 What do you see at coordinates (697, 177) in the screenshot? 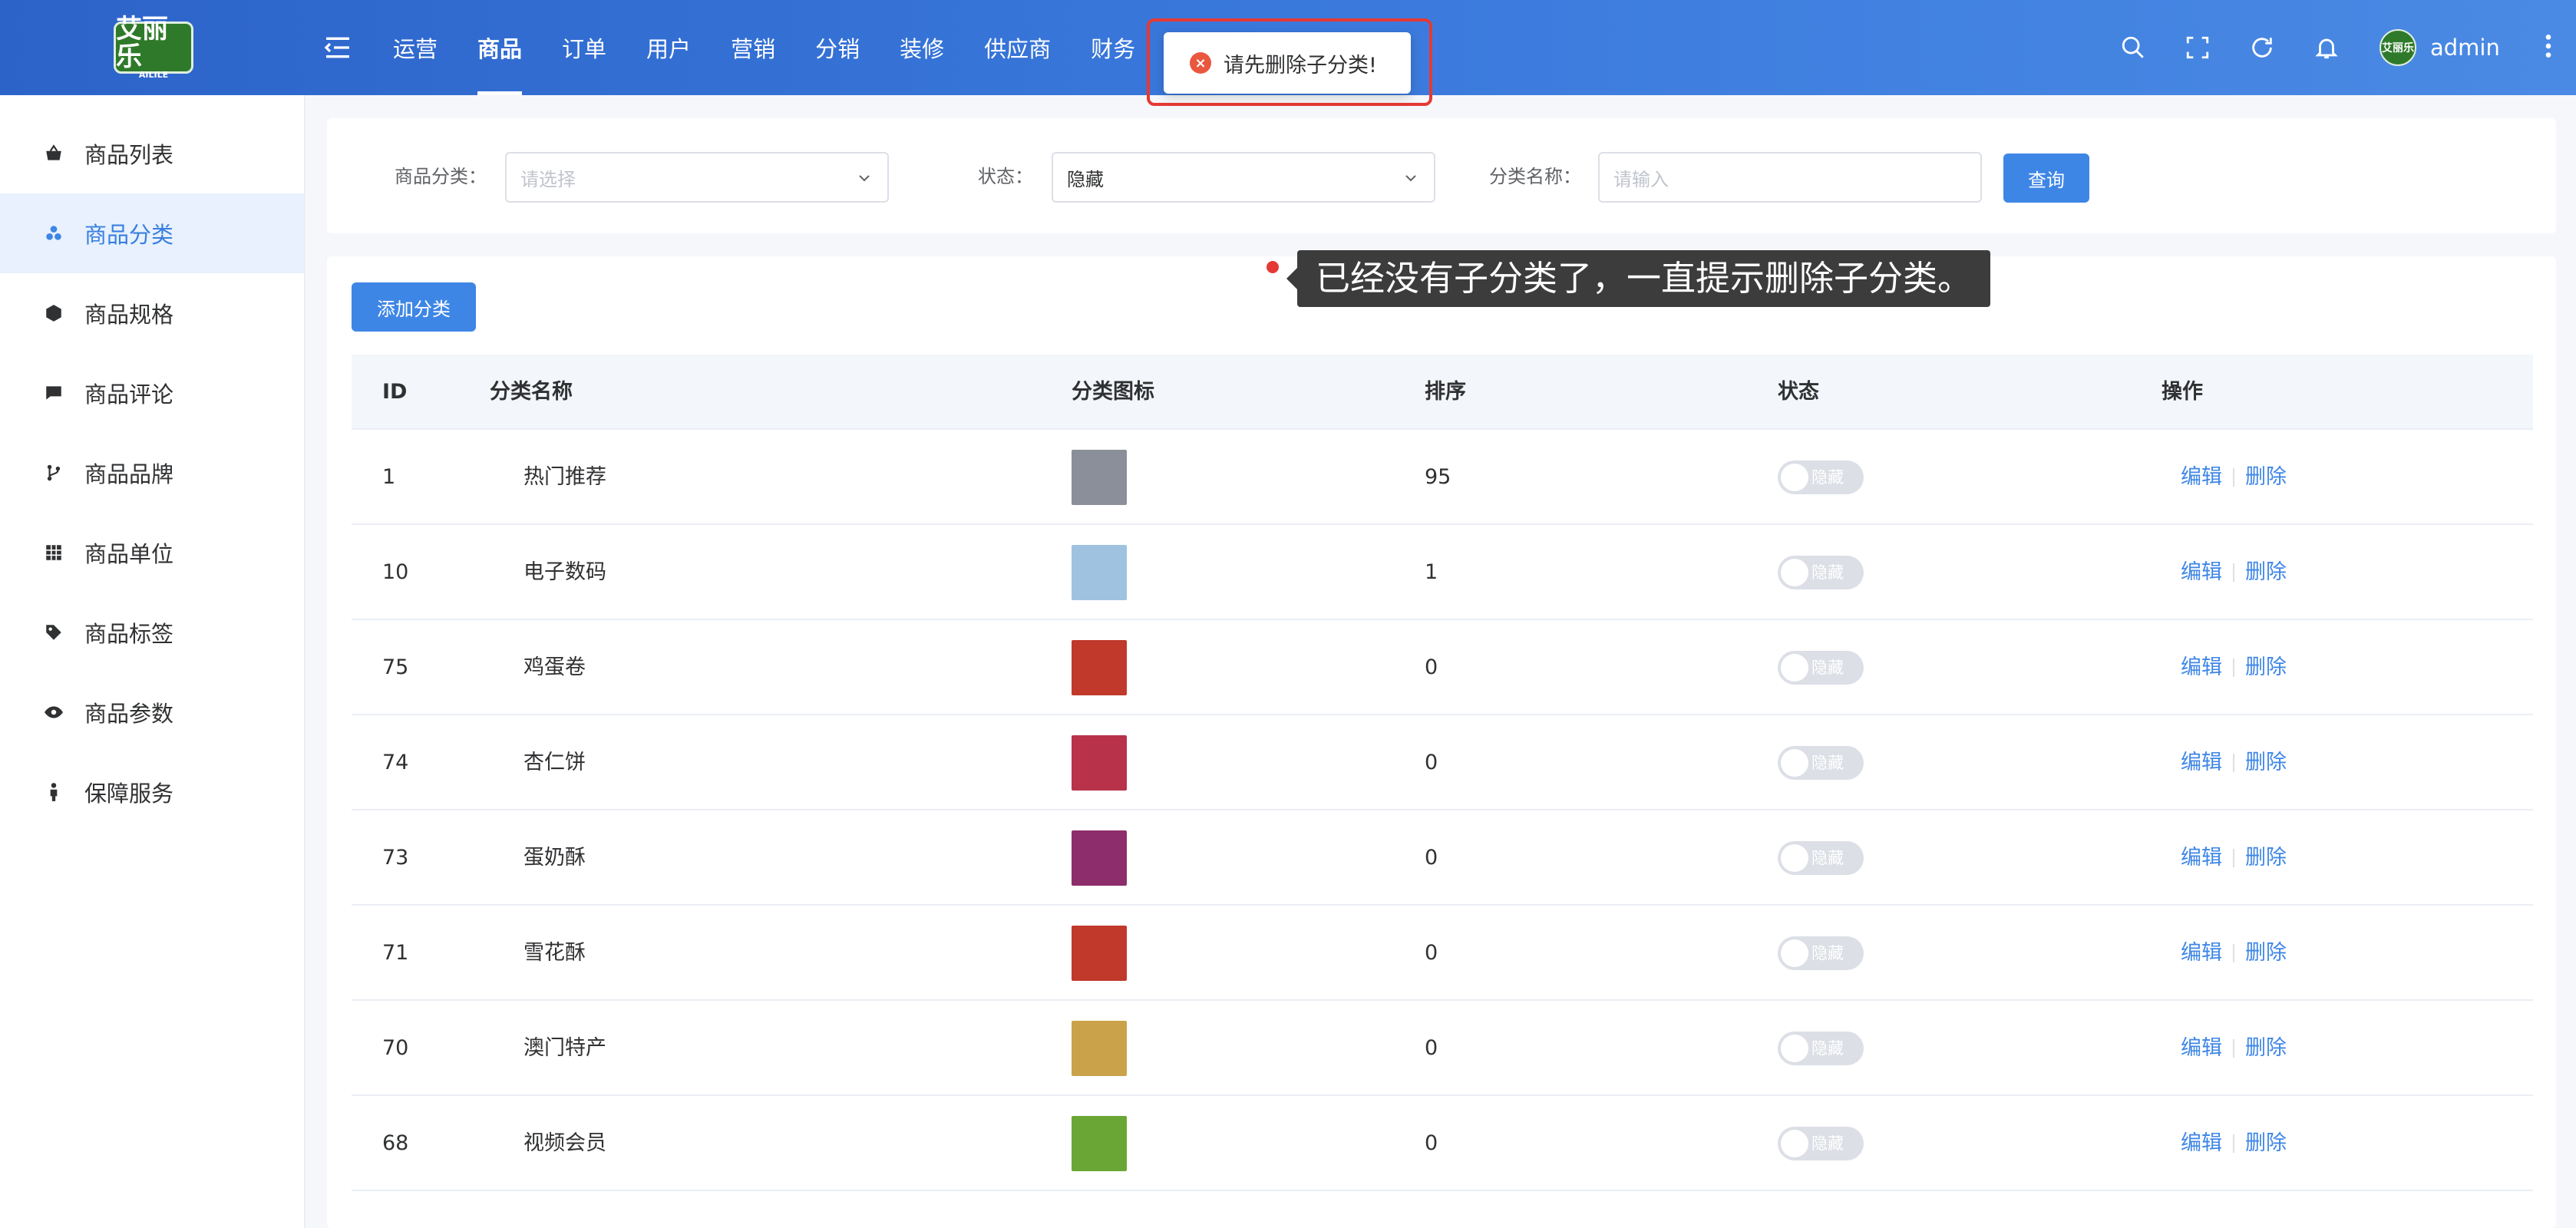
I see `category-select: 请选择` at bounding box center [697, 177].